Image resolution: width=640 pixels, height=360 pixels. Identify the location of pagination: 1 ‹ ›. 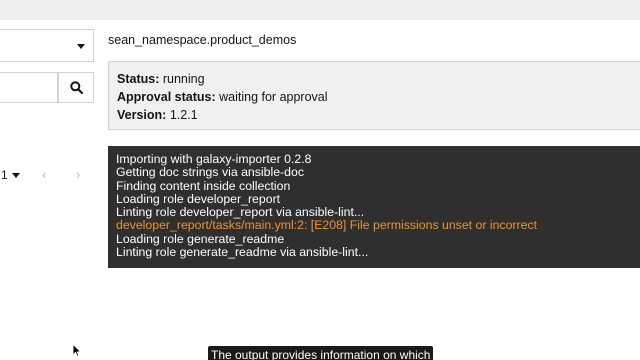
(47, 176).